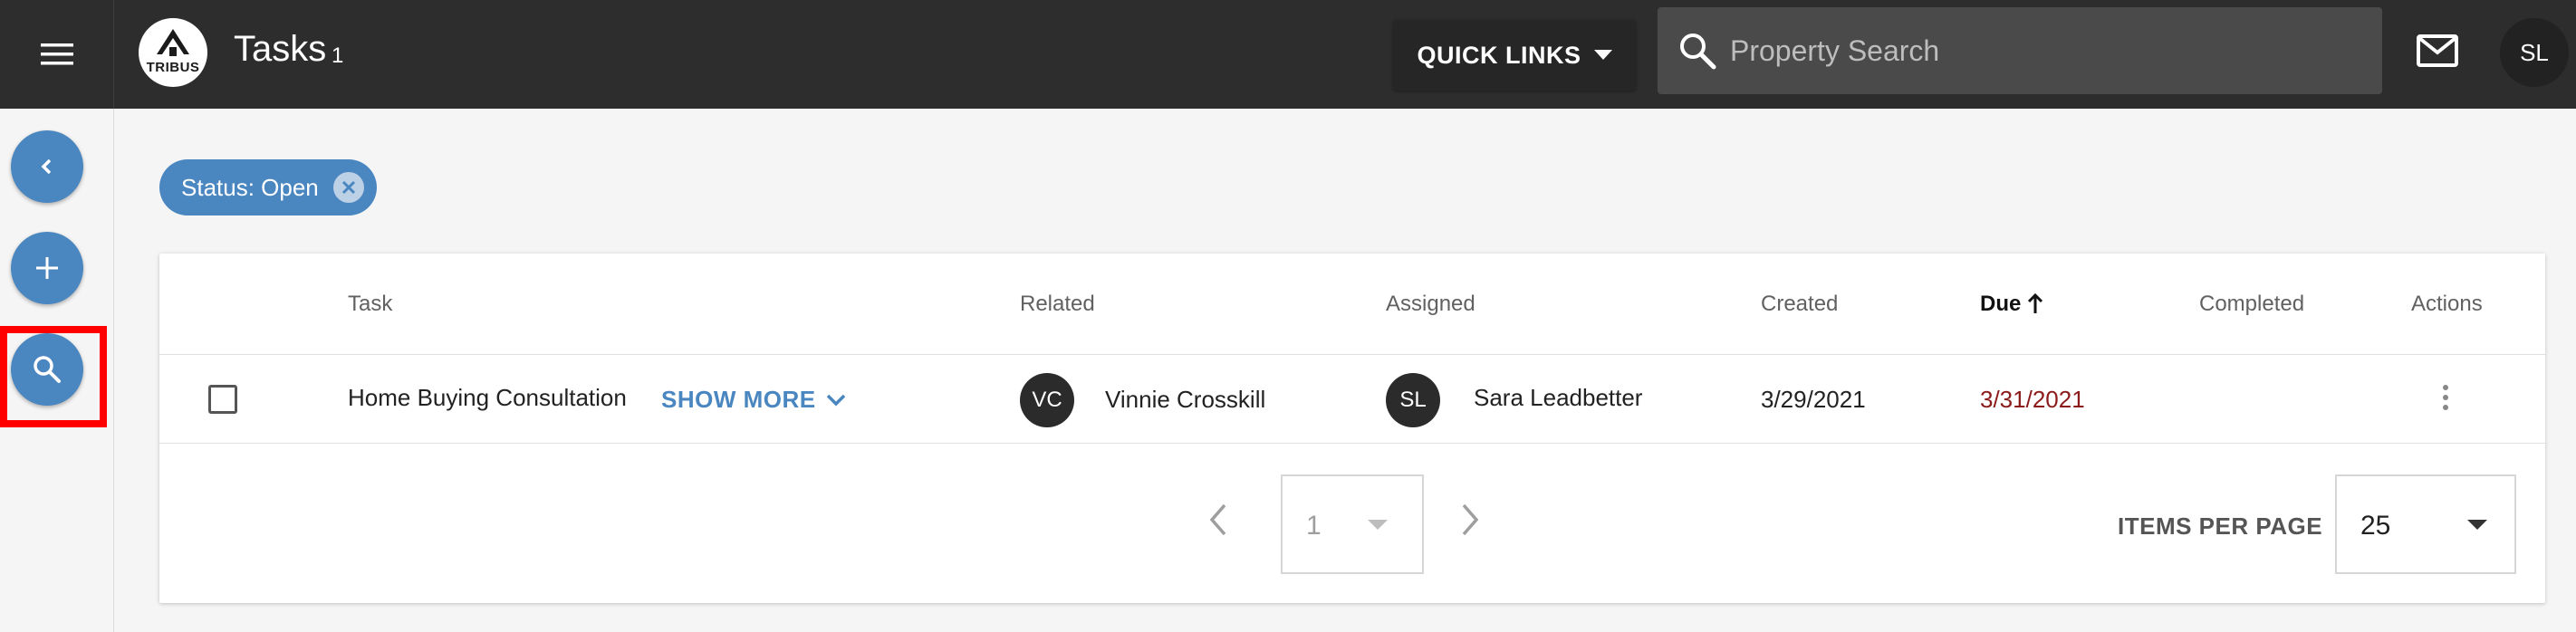 The width and height of the screenshot is (2576, 632). What do you see at coordinates (1185, 400) in the screenshot?
I see `related-name: Vinnie Crosskill` at bounding box center [1185, 400].